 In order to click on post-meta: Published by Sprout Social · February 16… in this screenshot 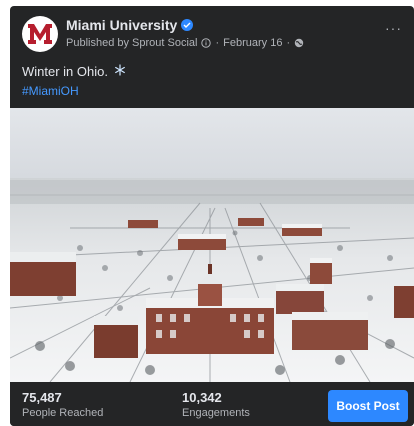, I will do `click(185, 43)`.